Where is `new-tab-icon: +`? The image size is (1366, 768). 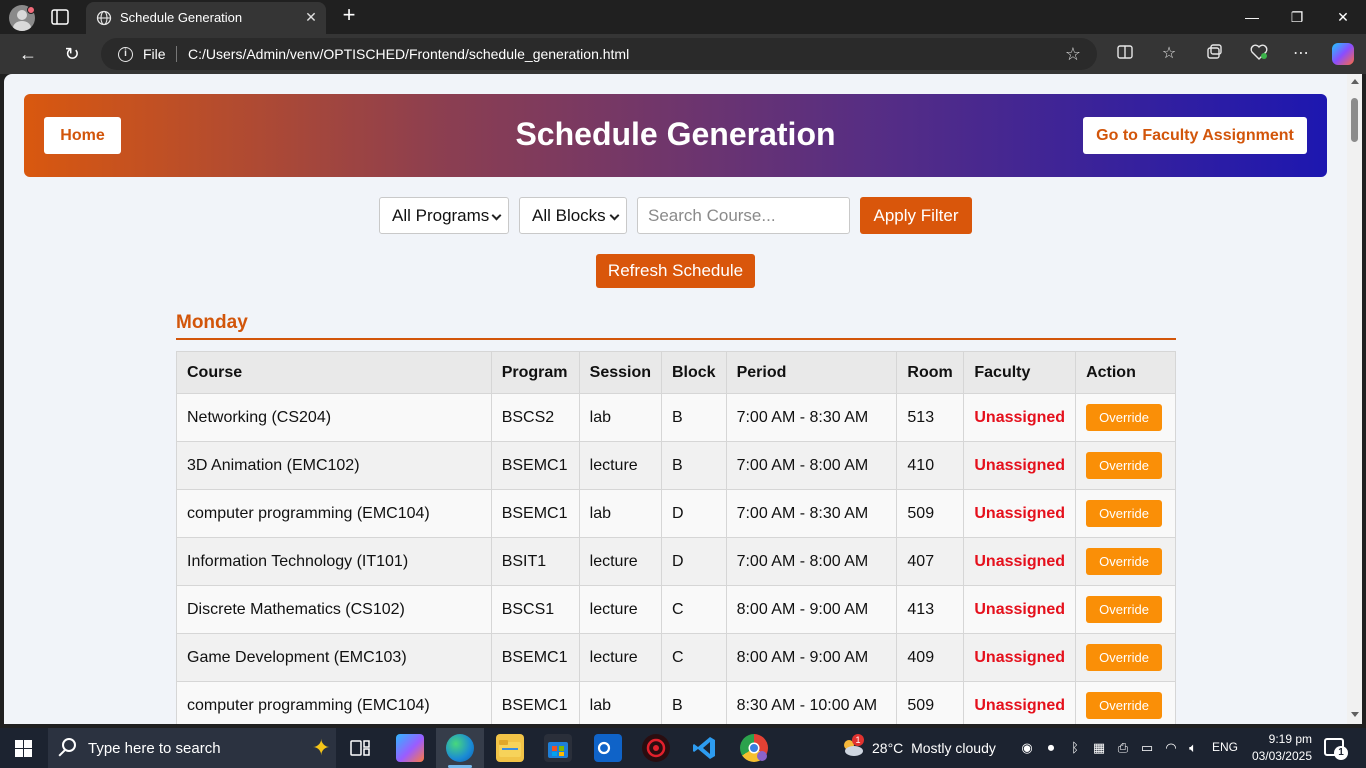
new-tab-icon: + is located at coordinates (349, 15).